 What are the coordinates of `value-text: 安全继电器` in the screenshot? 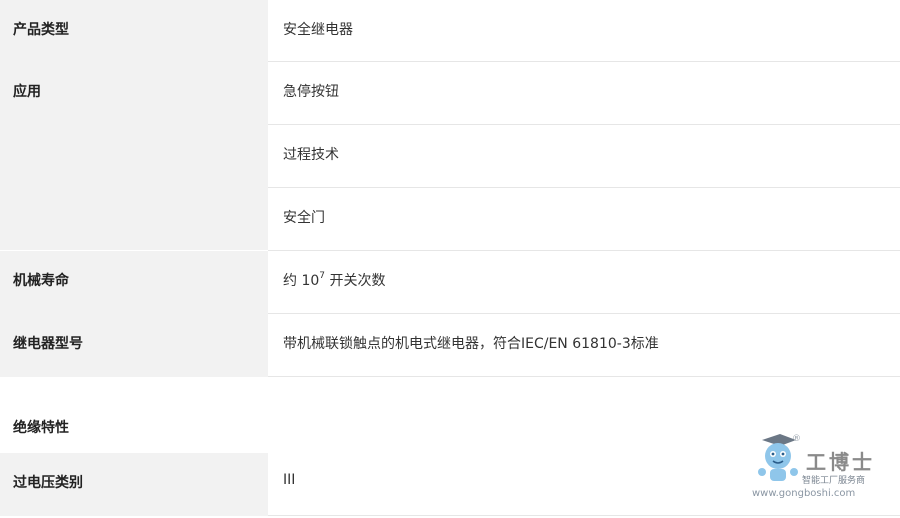 It's located at (318, 30).